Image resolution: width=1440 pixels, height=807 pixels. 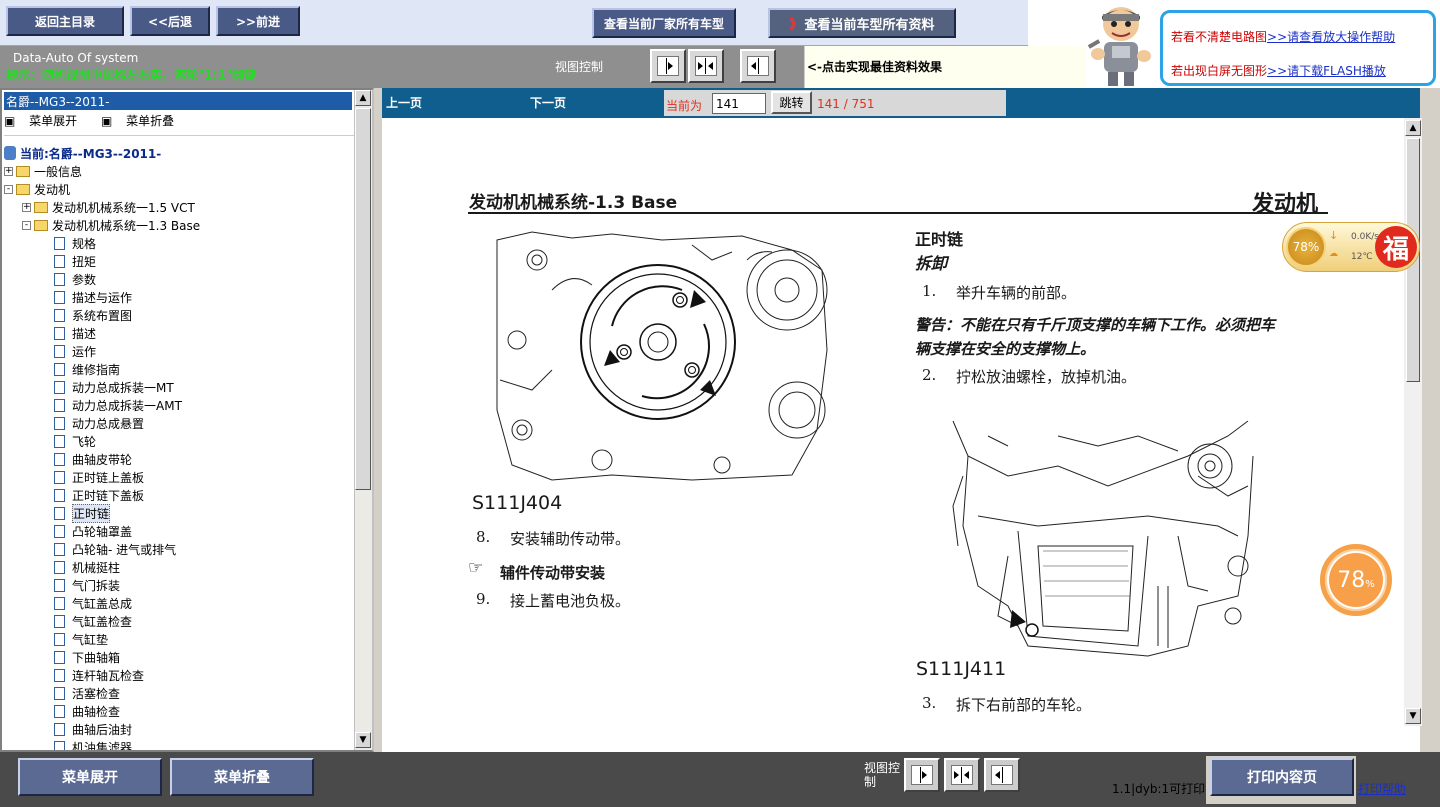 What do you see at coordinates (548, 102) in the screenshot?
I see `next-page-link: 下一页` at bounding box center [548, 102].